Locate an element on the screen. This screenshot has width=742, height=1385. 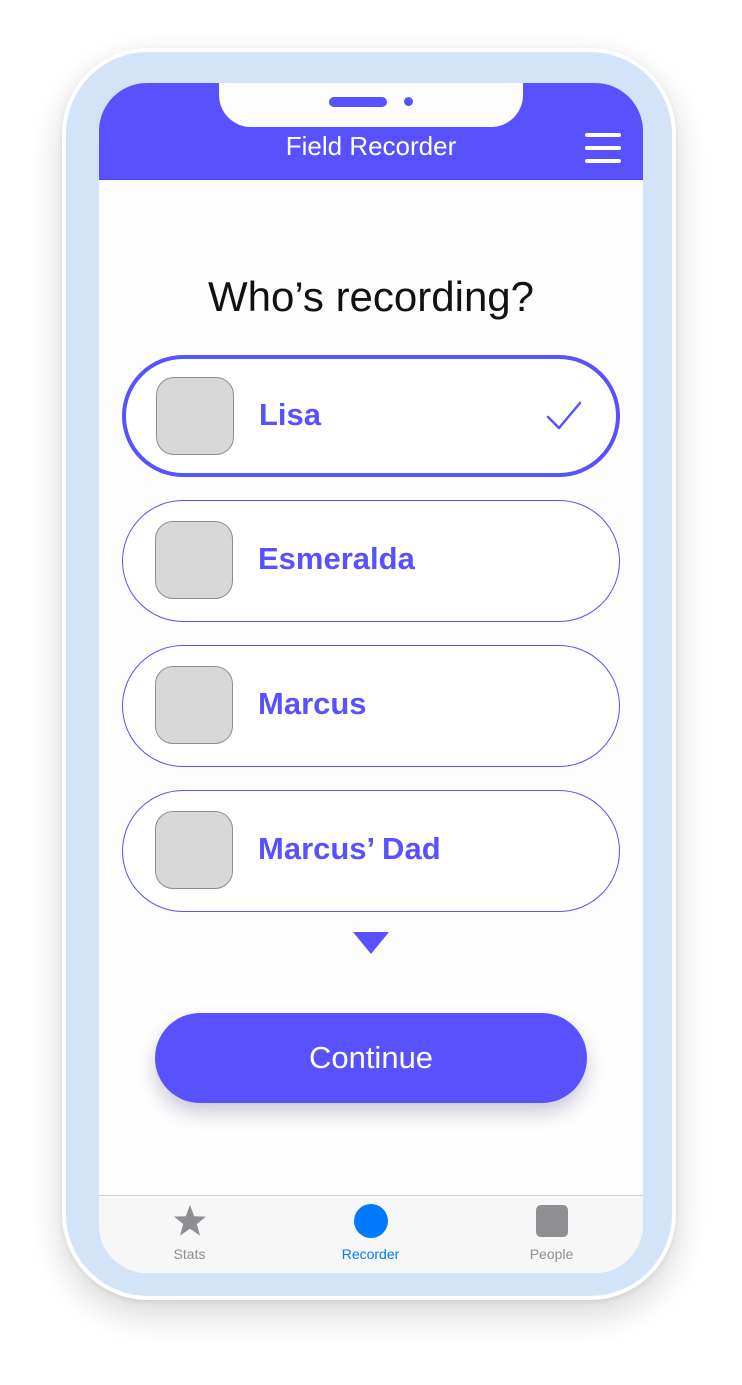
tab-label: People is located at coordinates (551, 1254).